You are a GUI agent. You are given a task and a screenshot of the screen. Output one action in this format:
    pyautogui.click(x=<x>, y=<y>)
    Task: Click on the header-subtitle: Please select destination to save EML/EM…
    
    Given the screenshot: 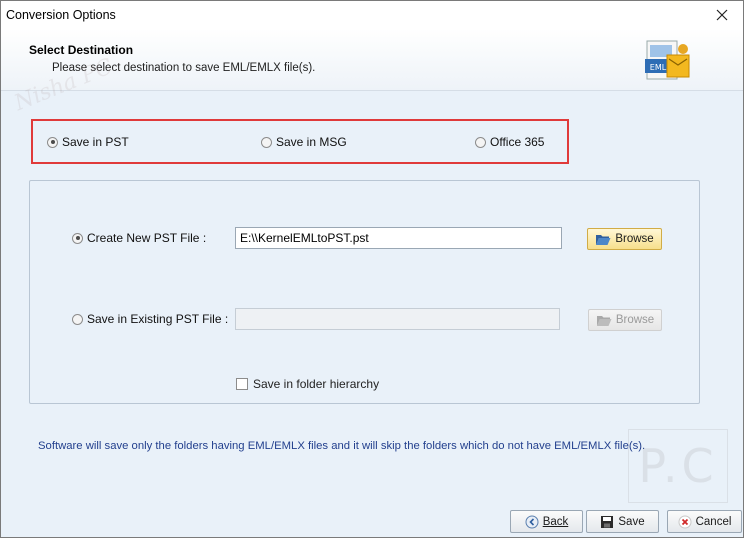 What is the action you would take?
    pyautogui.click(x=184, y=68)
    